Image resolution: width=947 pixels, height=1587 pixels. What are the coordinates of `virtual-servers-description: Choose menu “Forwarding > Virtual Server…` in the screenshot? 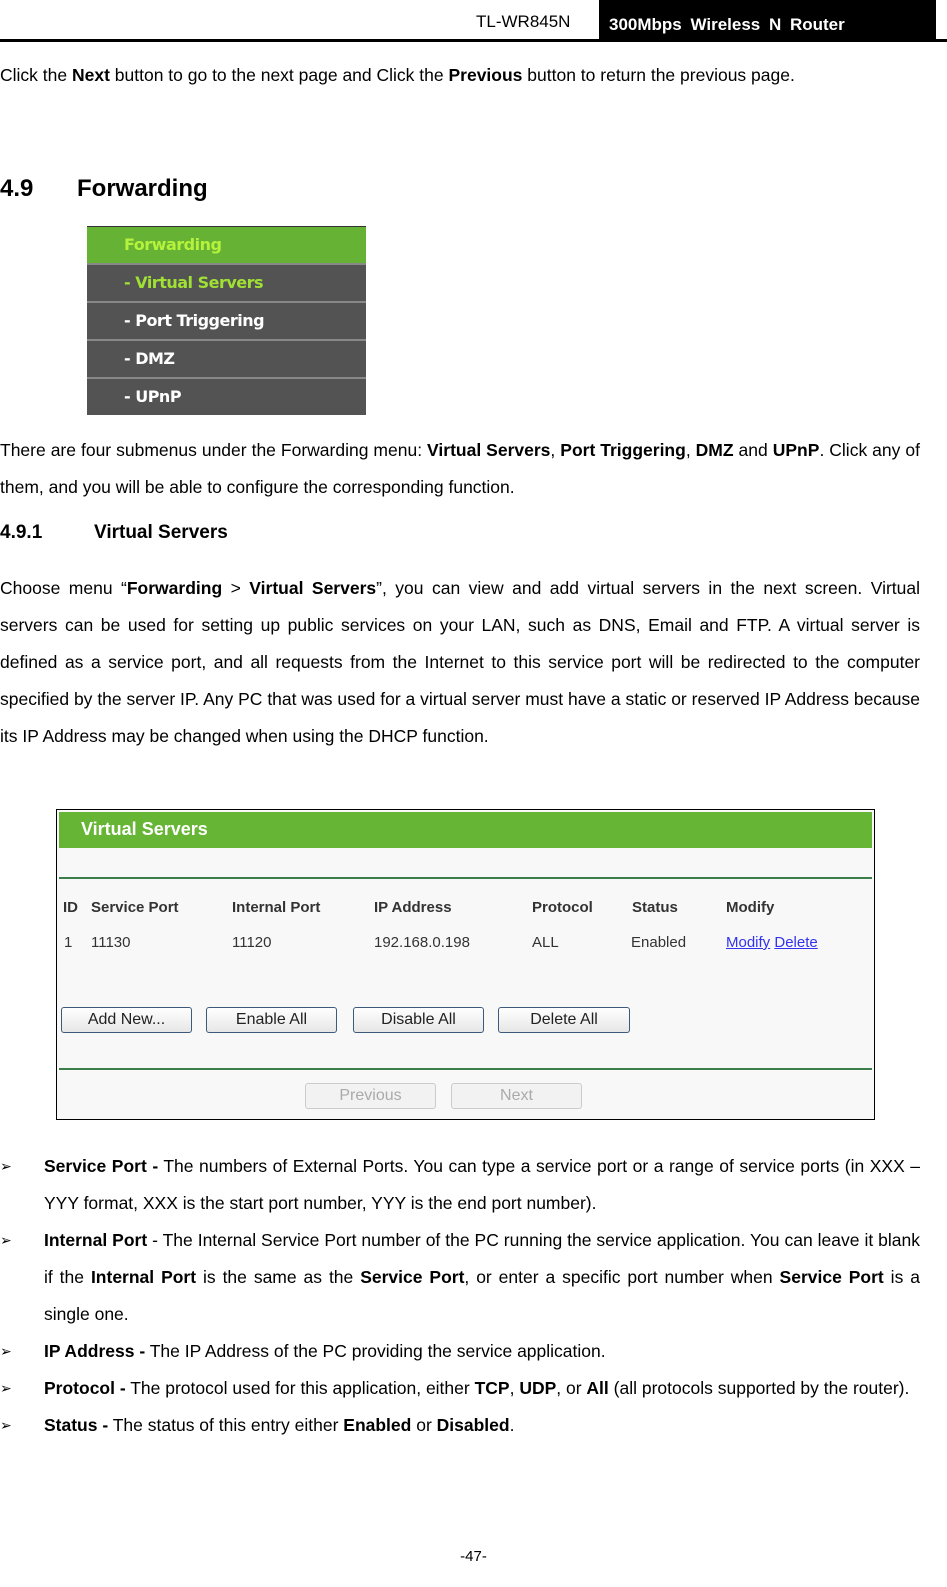 It's located at (460, 662).